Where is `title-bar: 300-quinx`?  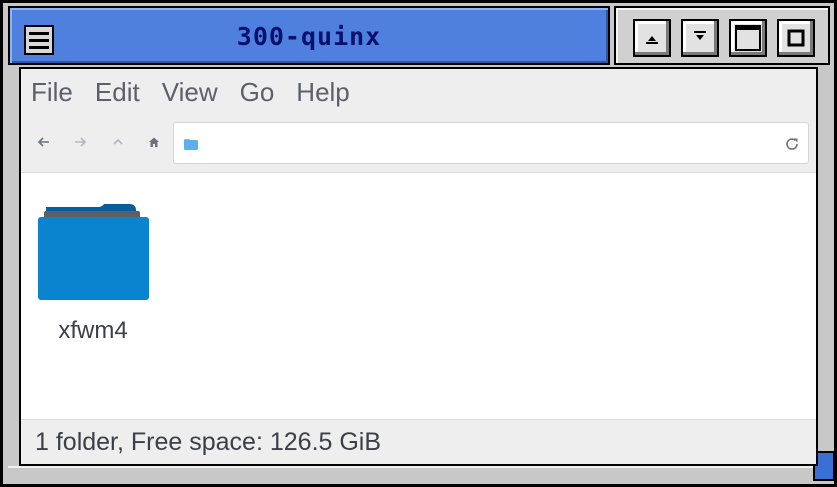
title-bar: 300-quinx is located at coordinates (309, 35).